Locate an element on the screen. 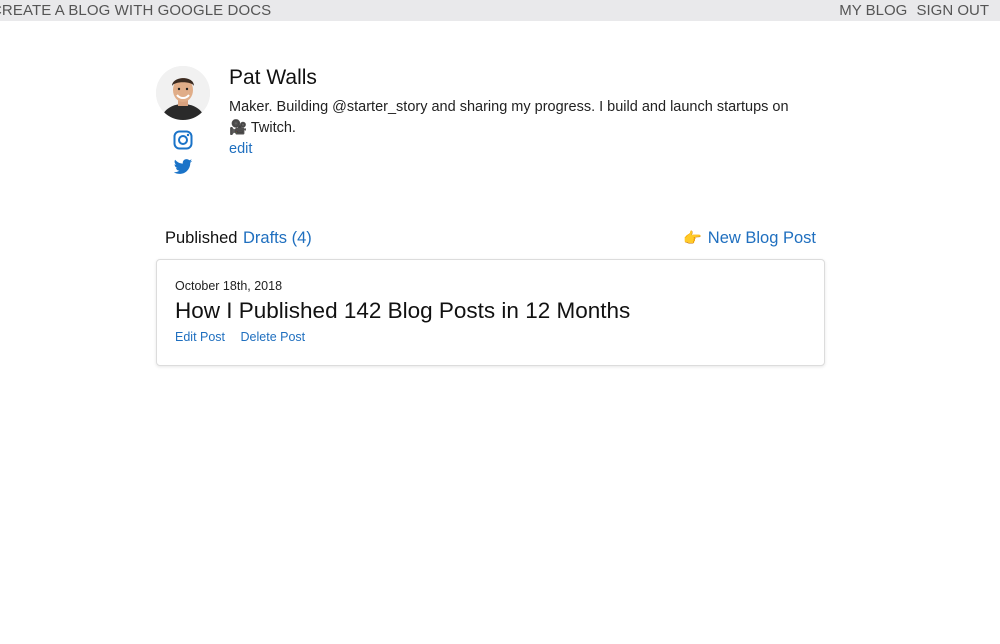 The height and width of the screenshot is (644, 1000). new-blog-post-label: New Blog Post is located at coordinates (761, 238).